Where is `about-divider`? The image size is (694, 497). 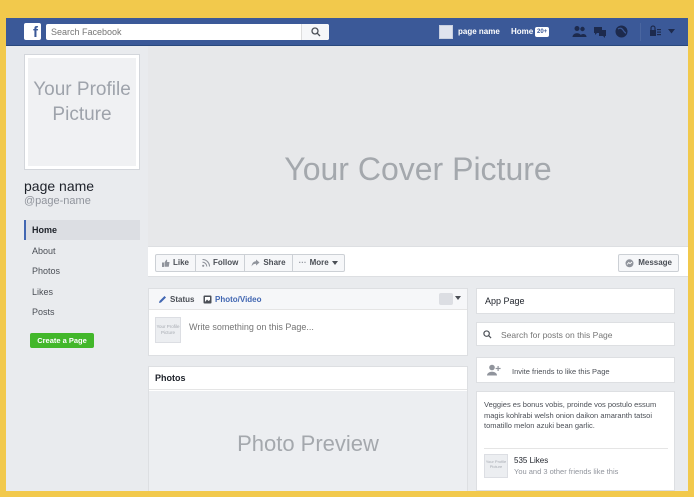 about-divider is located at coordinates (576, 448).